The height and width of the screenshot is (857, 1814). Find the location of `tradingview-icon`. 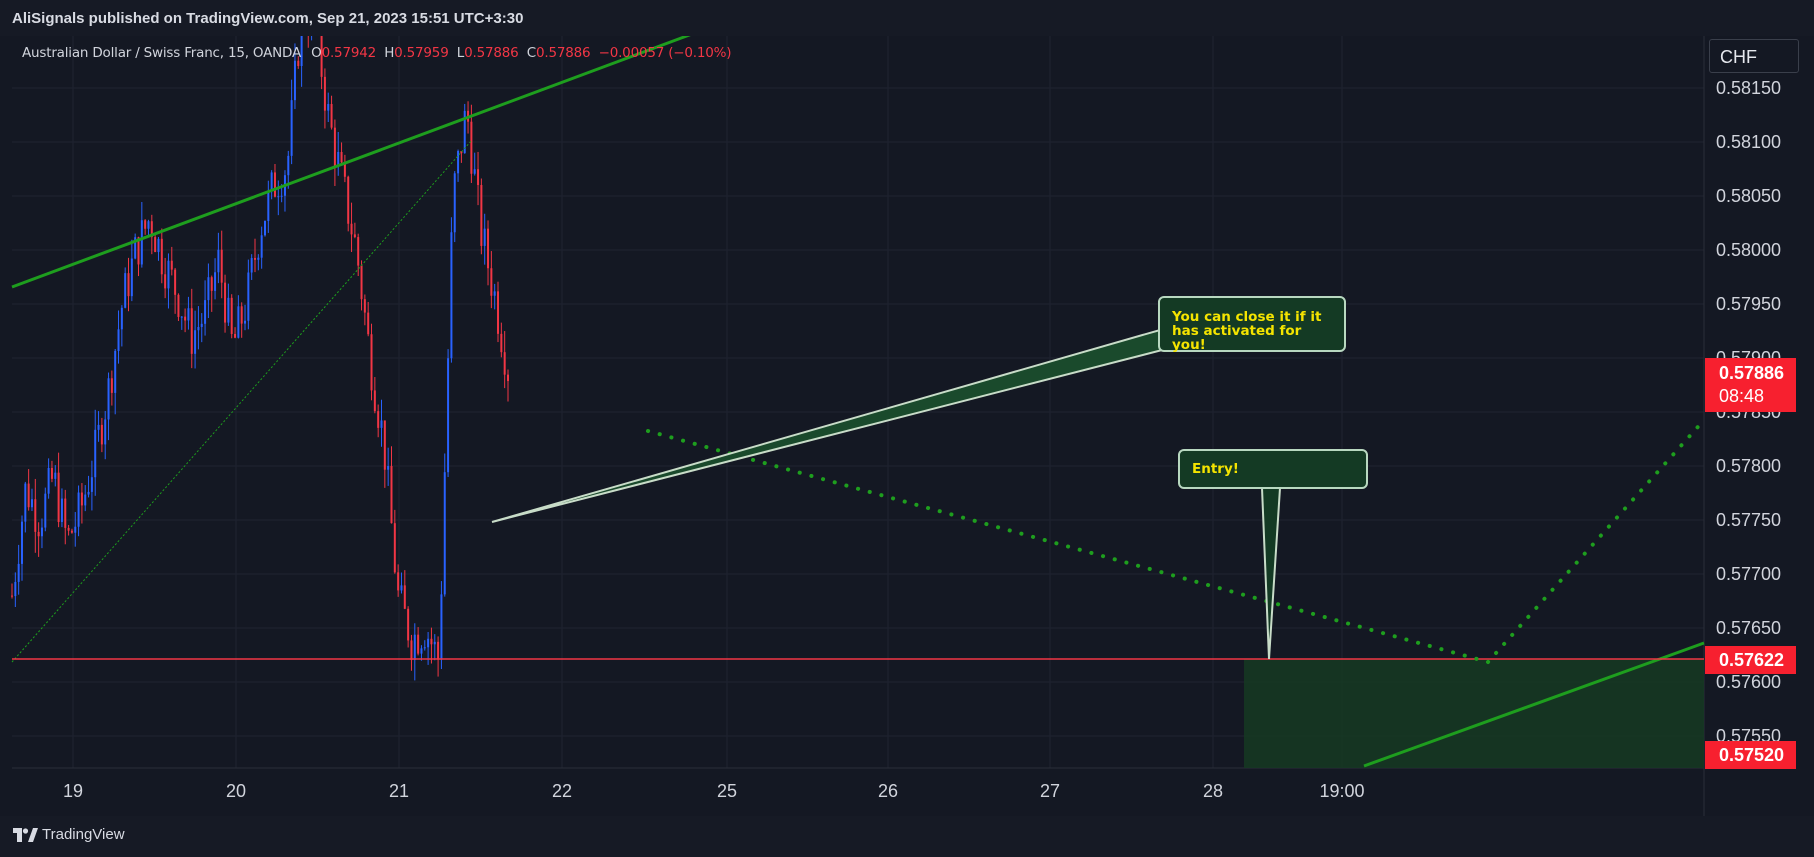

tradingview-icon is located at coordinates (25, 834).